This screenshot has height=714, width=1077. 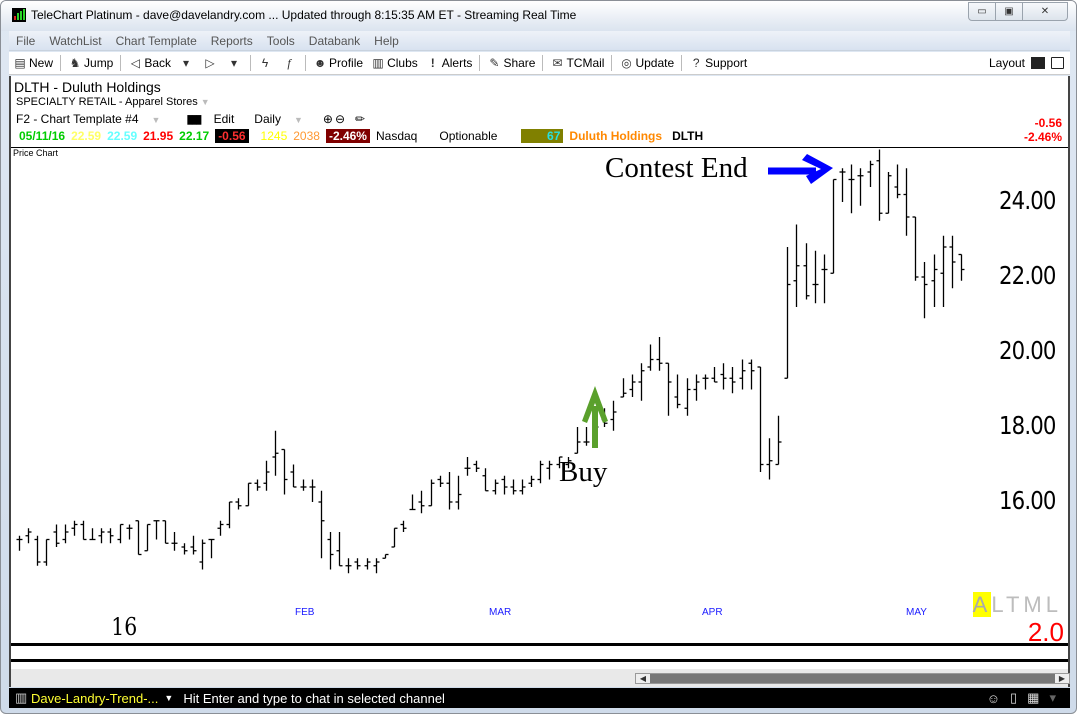 What do you see at coordinates (149, 63) in the screenshot?
I see `back-button: ◁ Back` at bounding box center [149, 63].